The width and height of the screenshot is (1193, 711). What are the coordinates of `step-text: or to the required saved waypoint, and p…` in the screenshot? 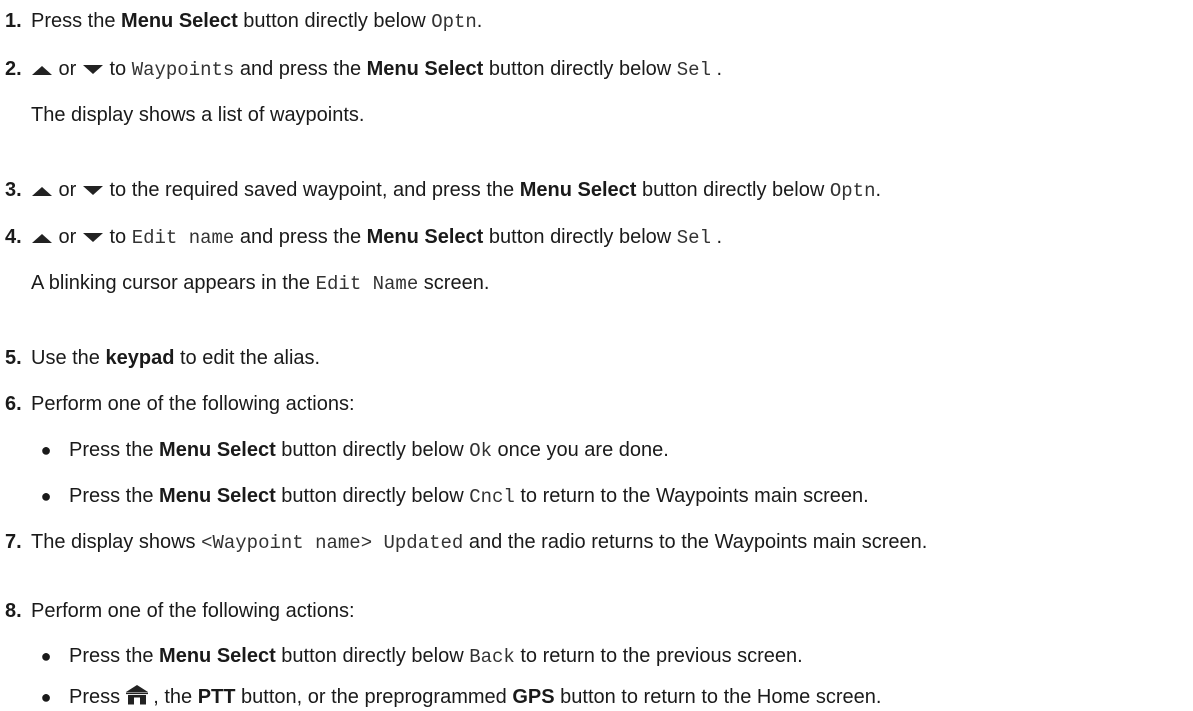 It's located at (612, 190).